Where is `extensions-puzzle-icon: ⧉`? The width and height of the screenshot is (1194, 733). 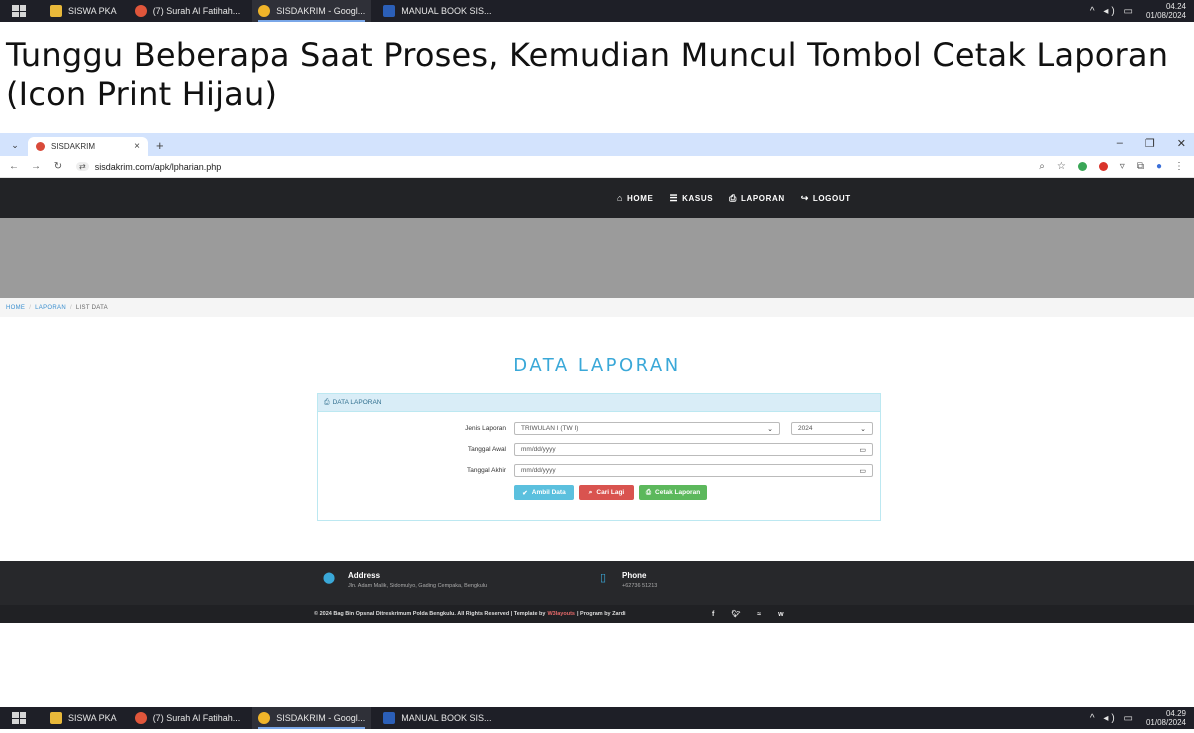
extensions-puzzle-icon: ⧉ is located at coordinates (1140, 166).